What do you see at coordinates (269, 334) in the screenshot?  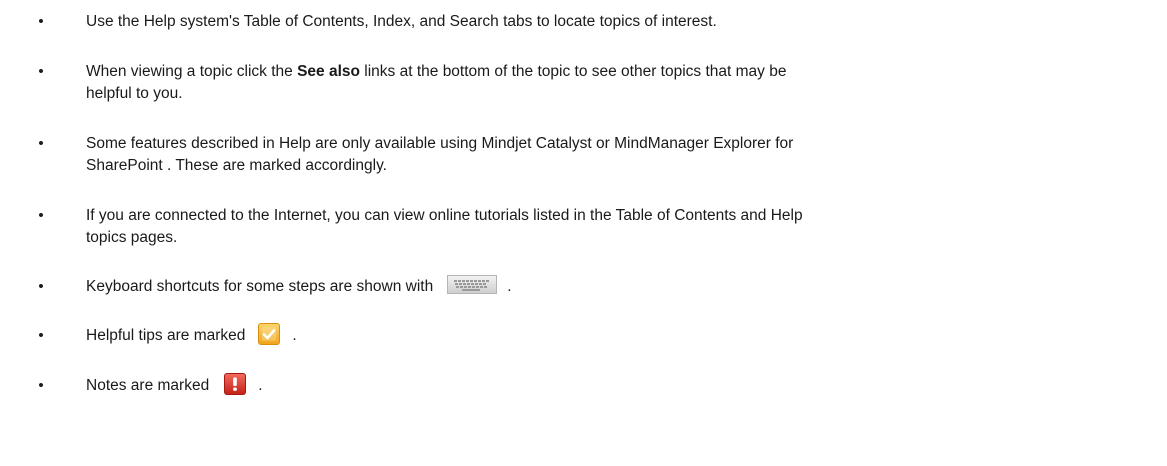 I see `checkmark-tip-icon` at bounding box center [269, 334].